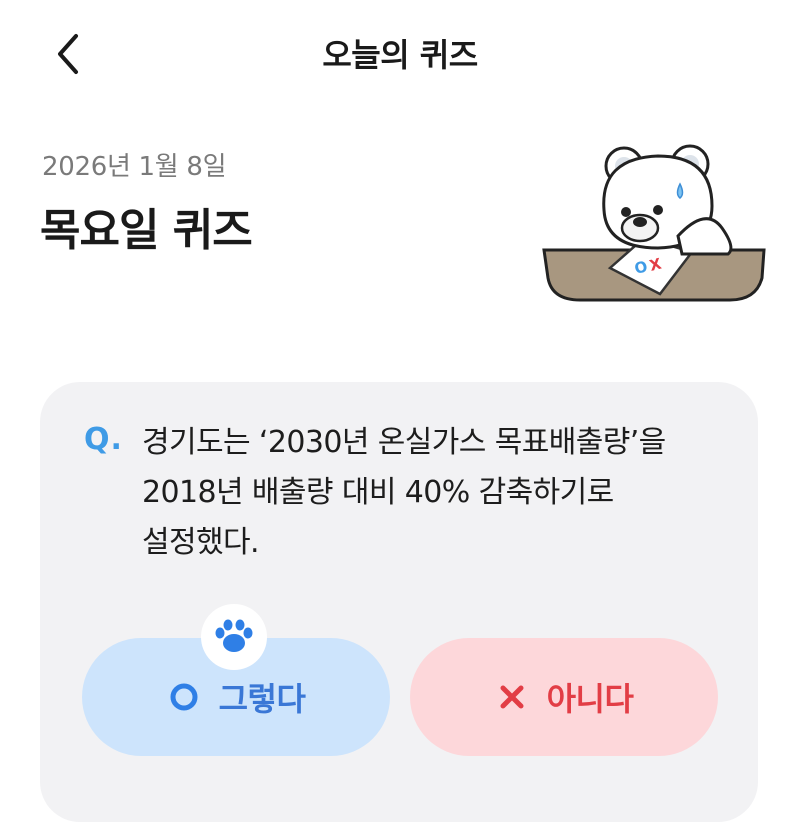 This screenshot has width=800, height=822. I want to click on circle-o-icon, so click(184, 697).